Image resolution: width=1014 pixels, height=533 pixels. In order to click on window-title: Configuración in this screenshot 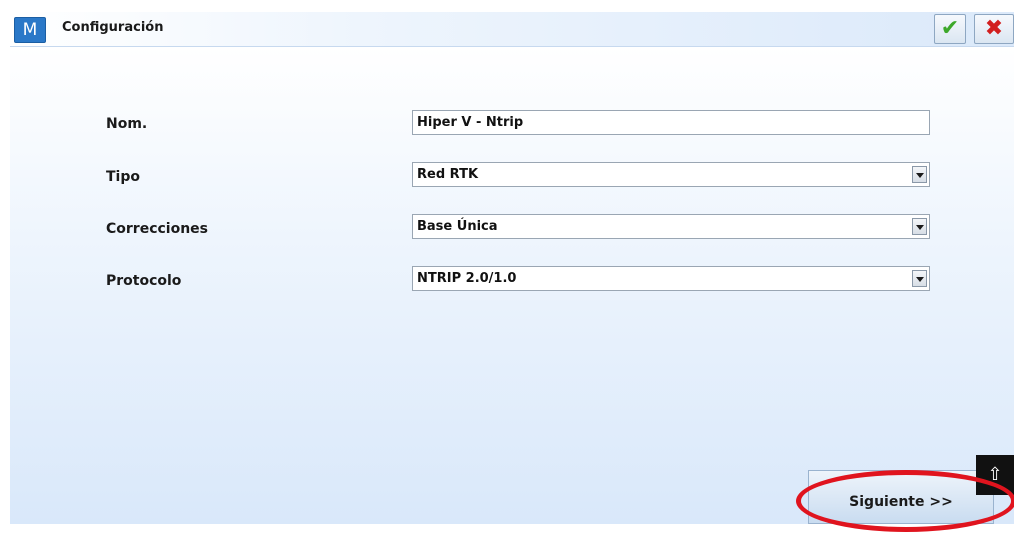, I will do `click(113, 27)`.